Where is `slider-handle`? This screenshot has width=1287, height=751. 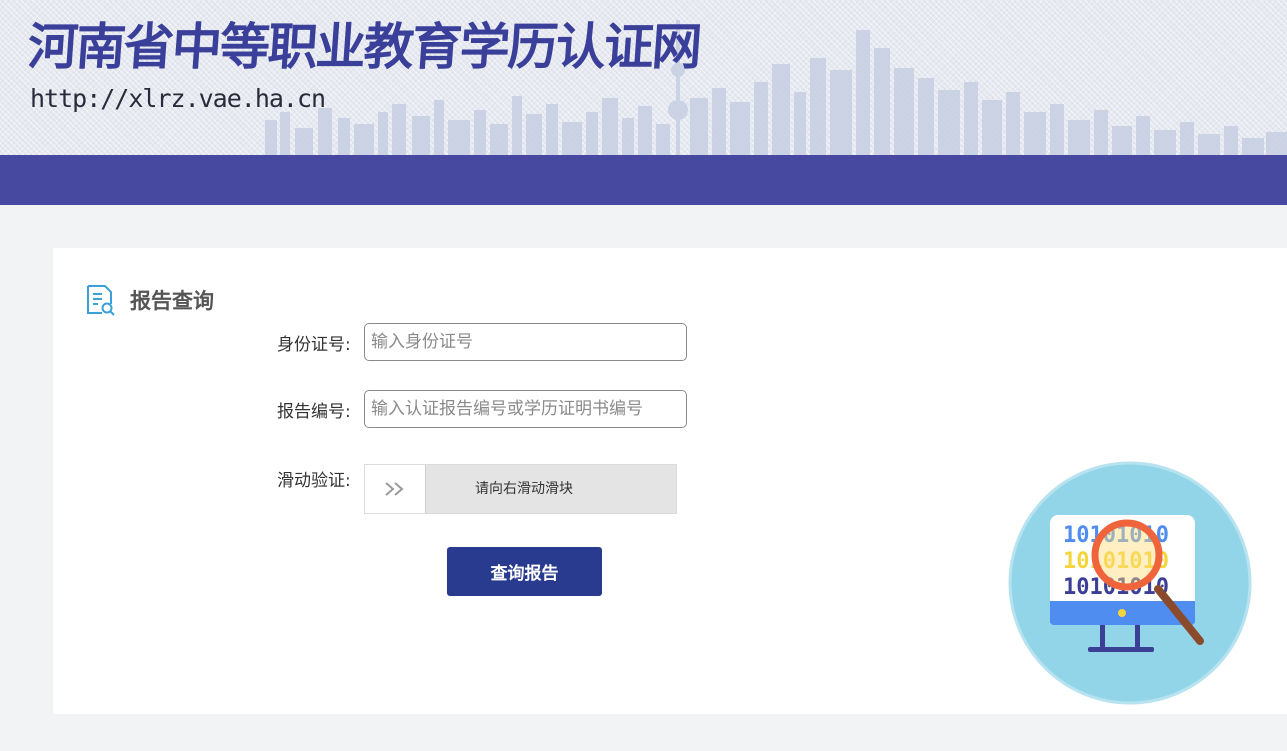
slider-handle is located at coordinates (395, 489).